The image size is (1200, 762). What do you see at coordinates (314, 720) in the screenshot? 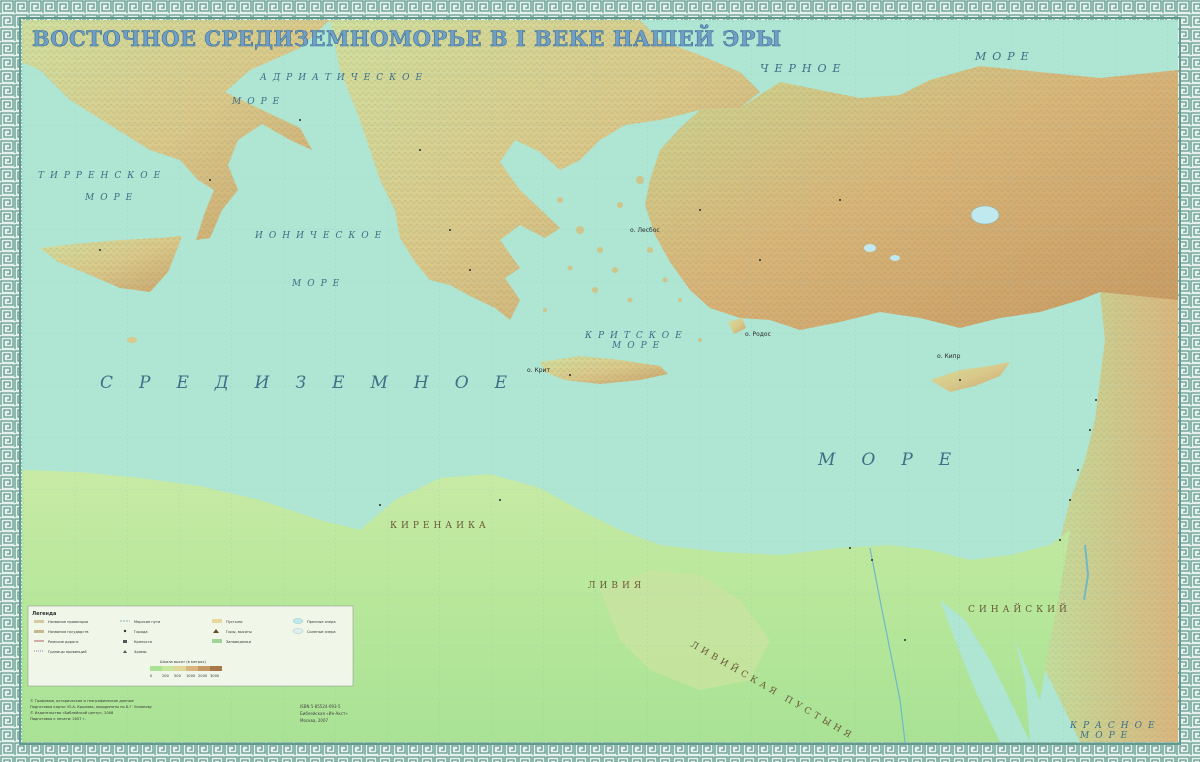
I see `publisher-line: Москва, 2007` at bounding box center [314, 720].